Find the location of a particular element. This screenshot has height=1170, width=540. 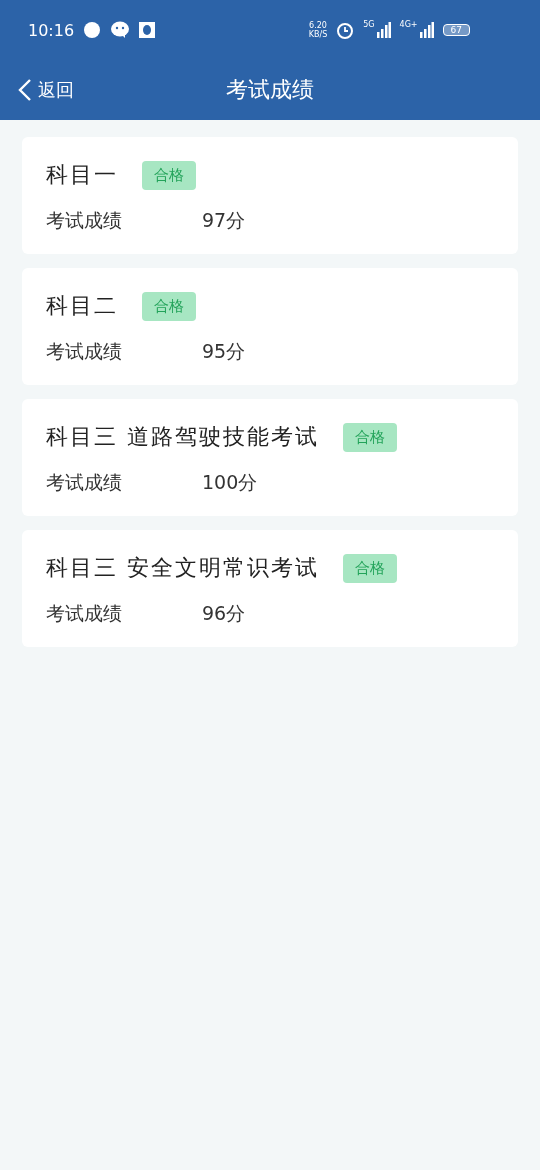

network-label: 5G is located at coordinates (369, 24).